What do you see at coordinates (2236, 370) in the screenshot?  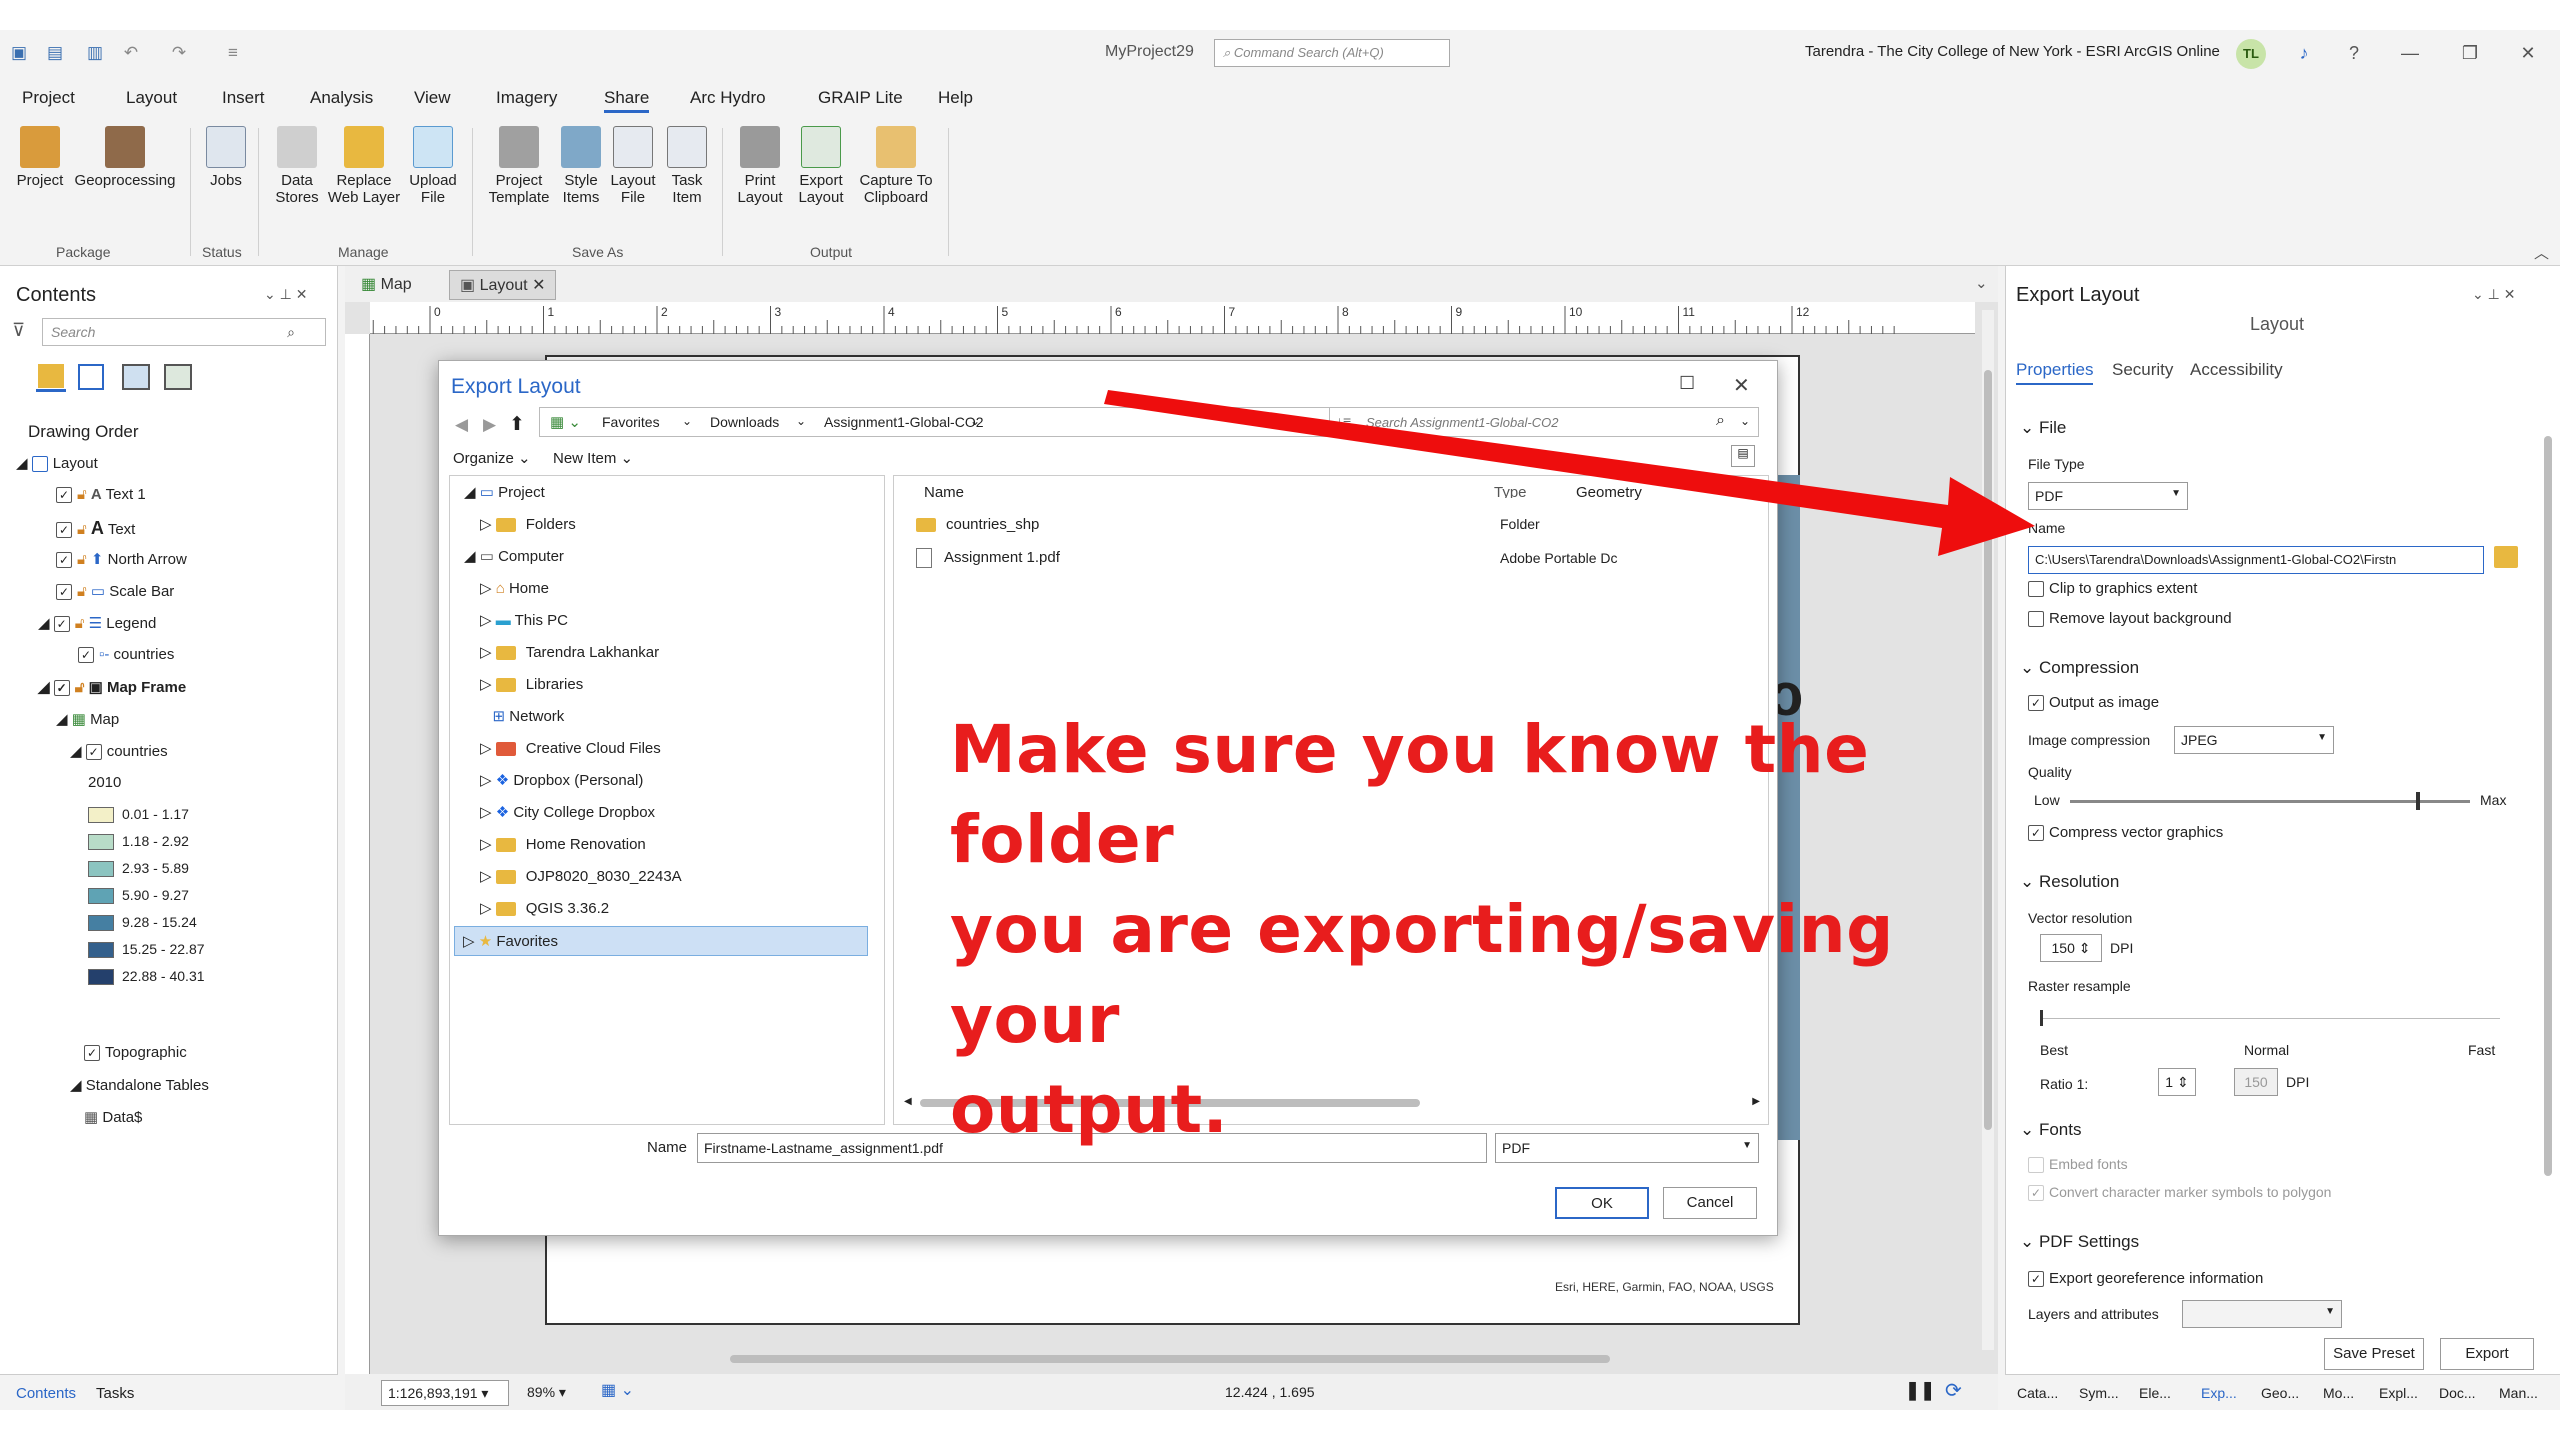 I see `tab-accessibility: Accessibility` at bounding box center [2236, 370].